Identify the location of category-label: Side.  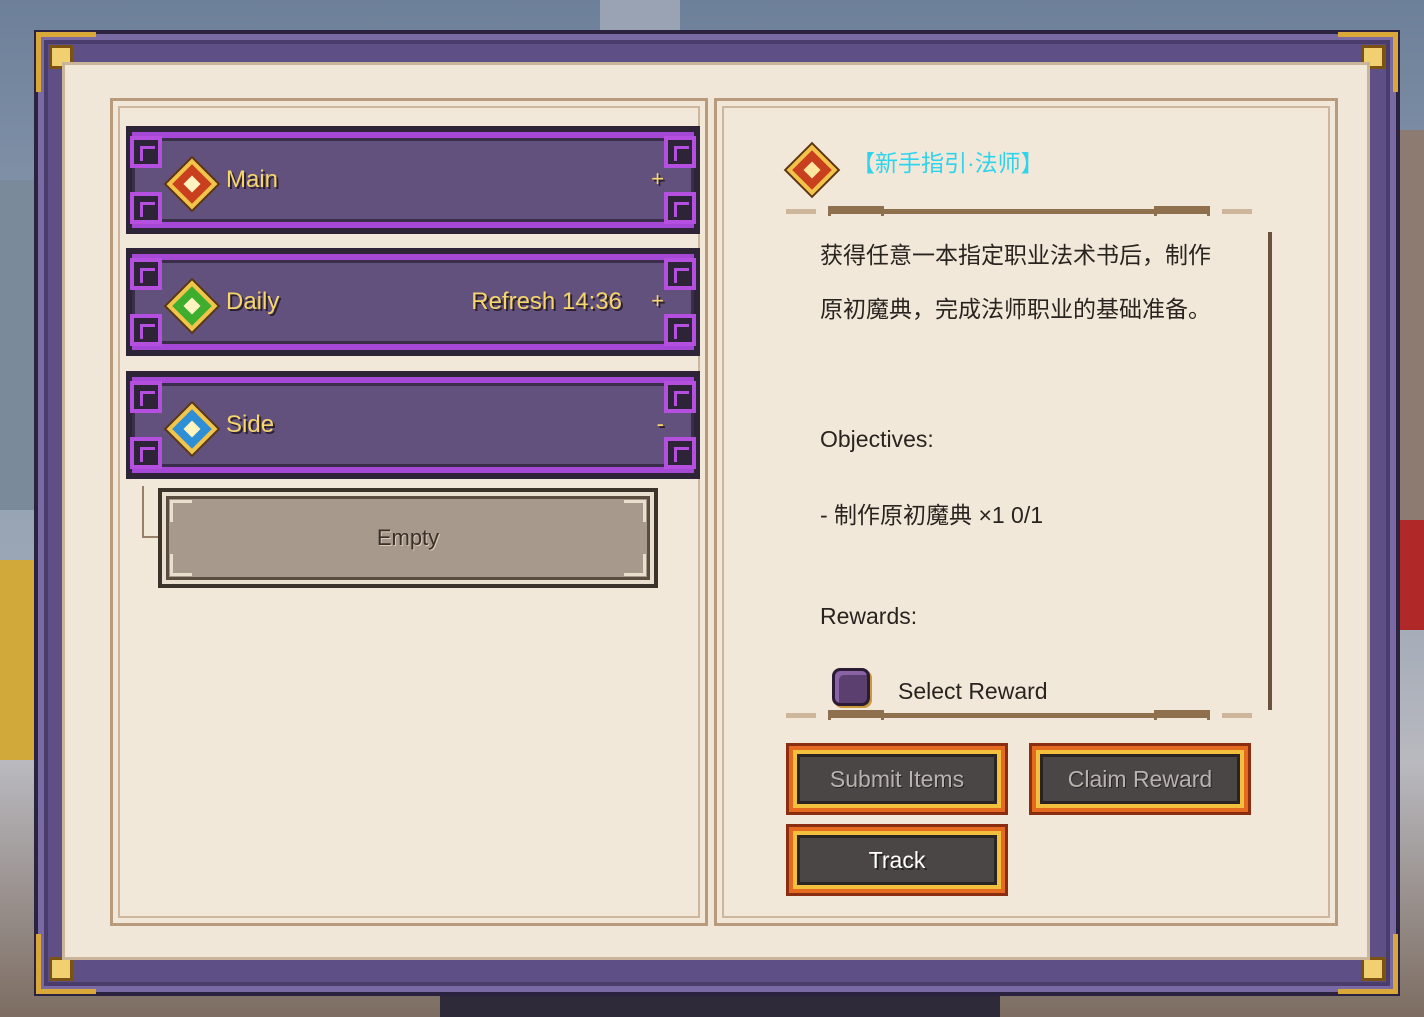
(250, 424).